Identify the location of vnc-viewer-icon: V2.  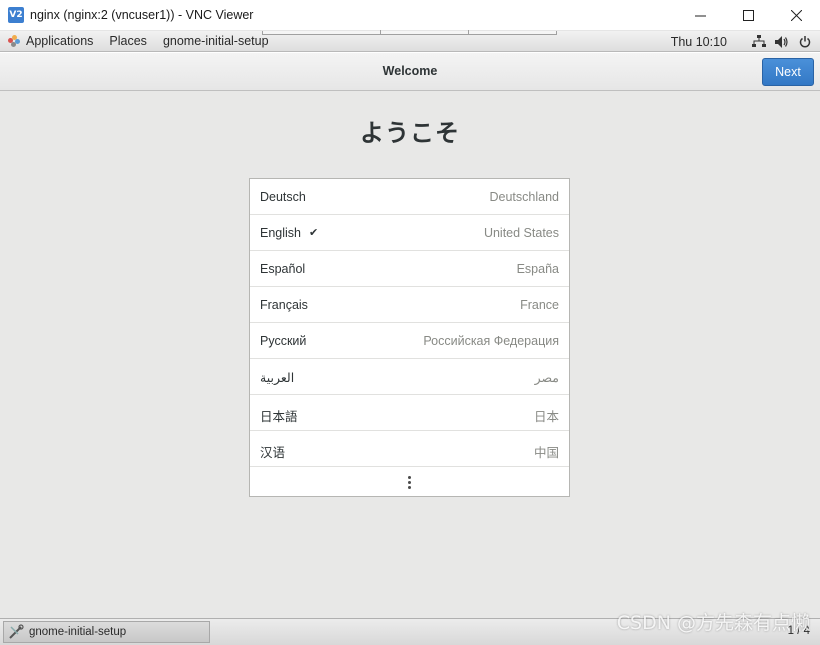
(16, 15).